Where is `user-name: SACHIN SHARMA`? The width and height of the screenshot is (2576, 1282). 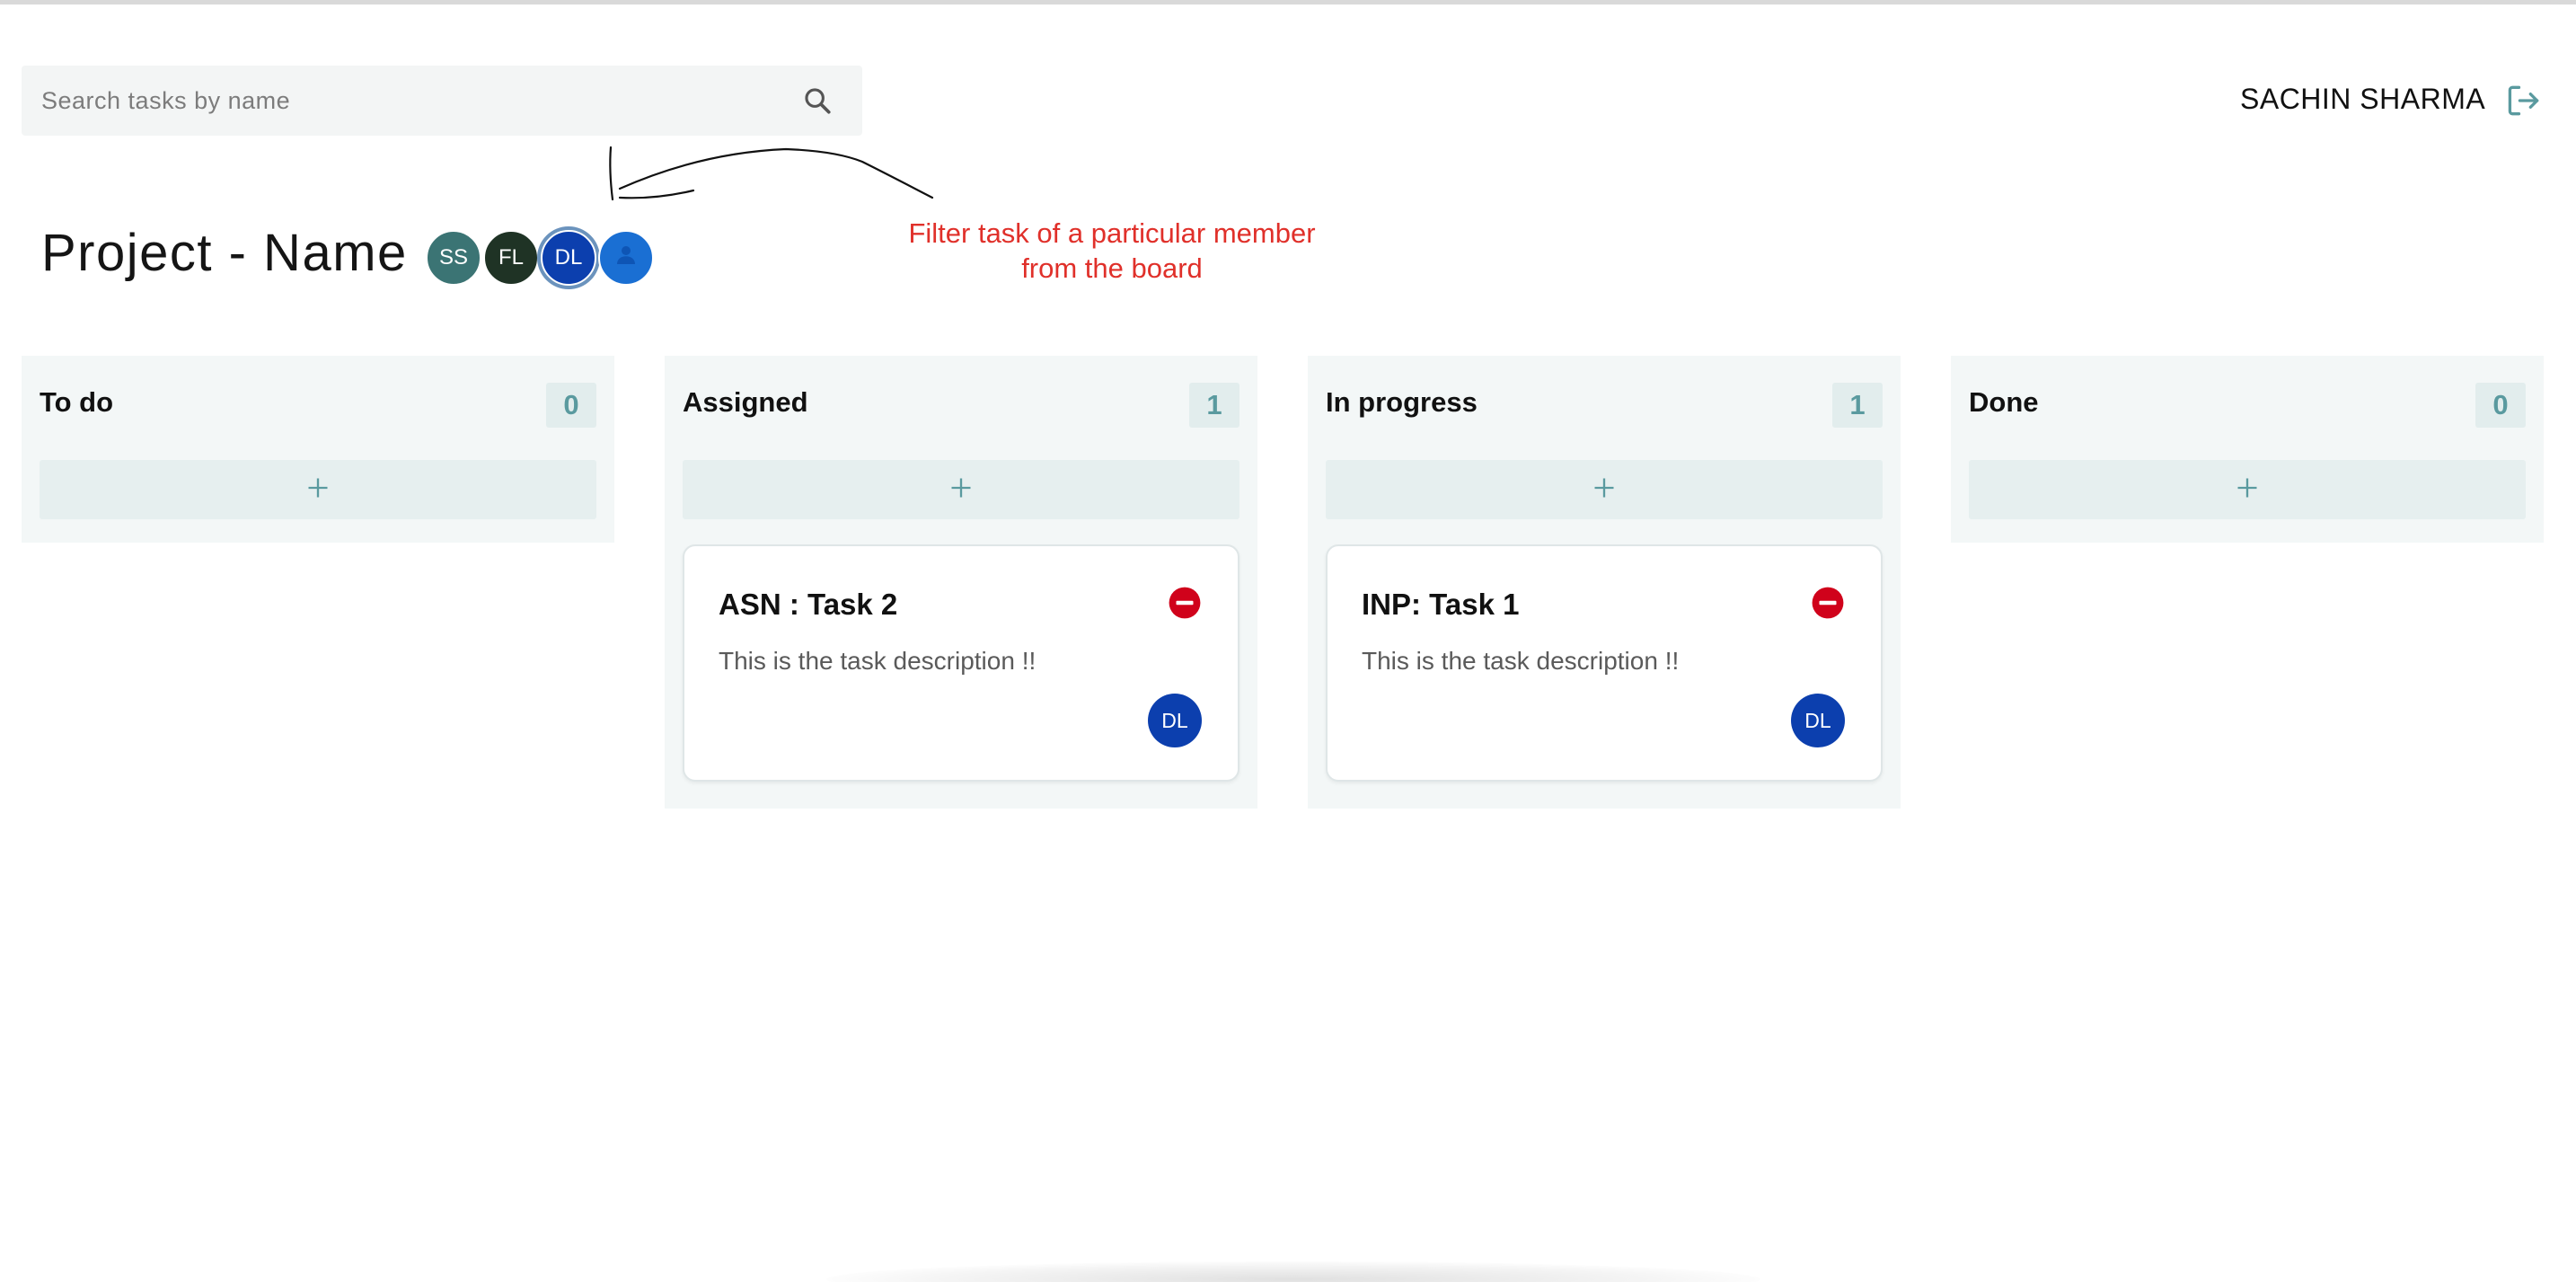
user-name: SACHIN SHARMA is located at coordinates (2363, 99).